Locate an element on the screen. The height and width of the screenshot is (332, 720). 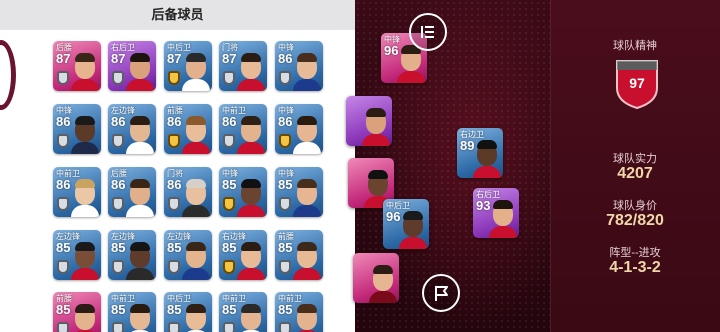
reserve-player-card: 中后卫 85 is located at coordinates (188, 312).